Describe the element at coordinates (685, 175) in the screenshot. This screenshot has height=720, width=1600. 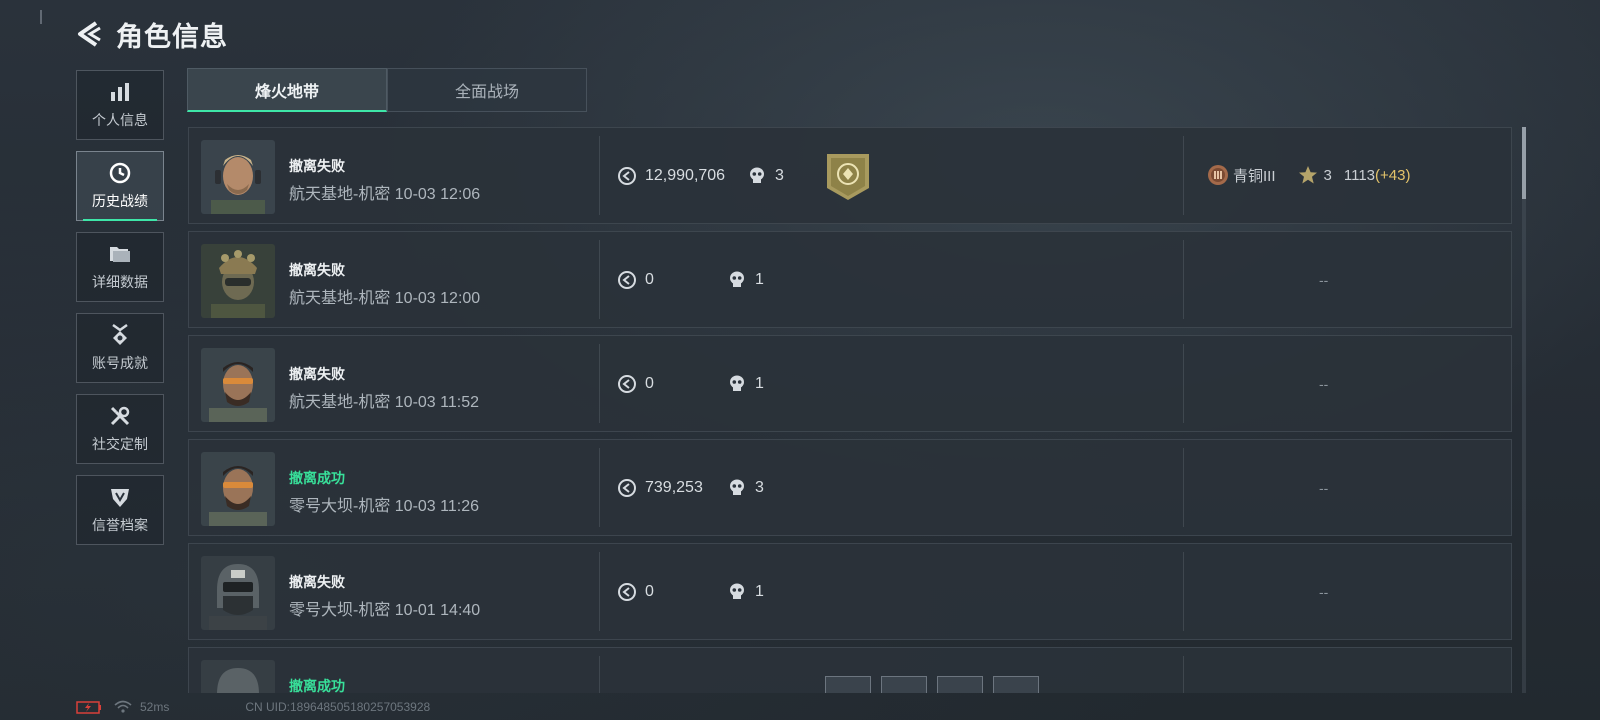
I see `loot-value-text: 12,990,706` at that location.